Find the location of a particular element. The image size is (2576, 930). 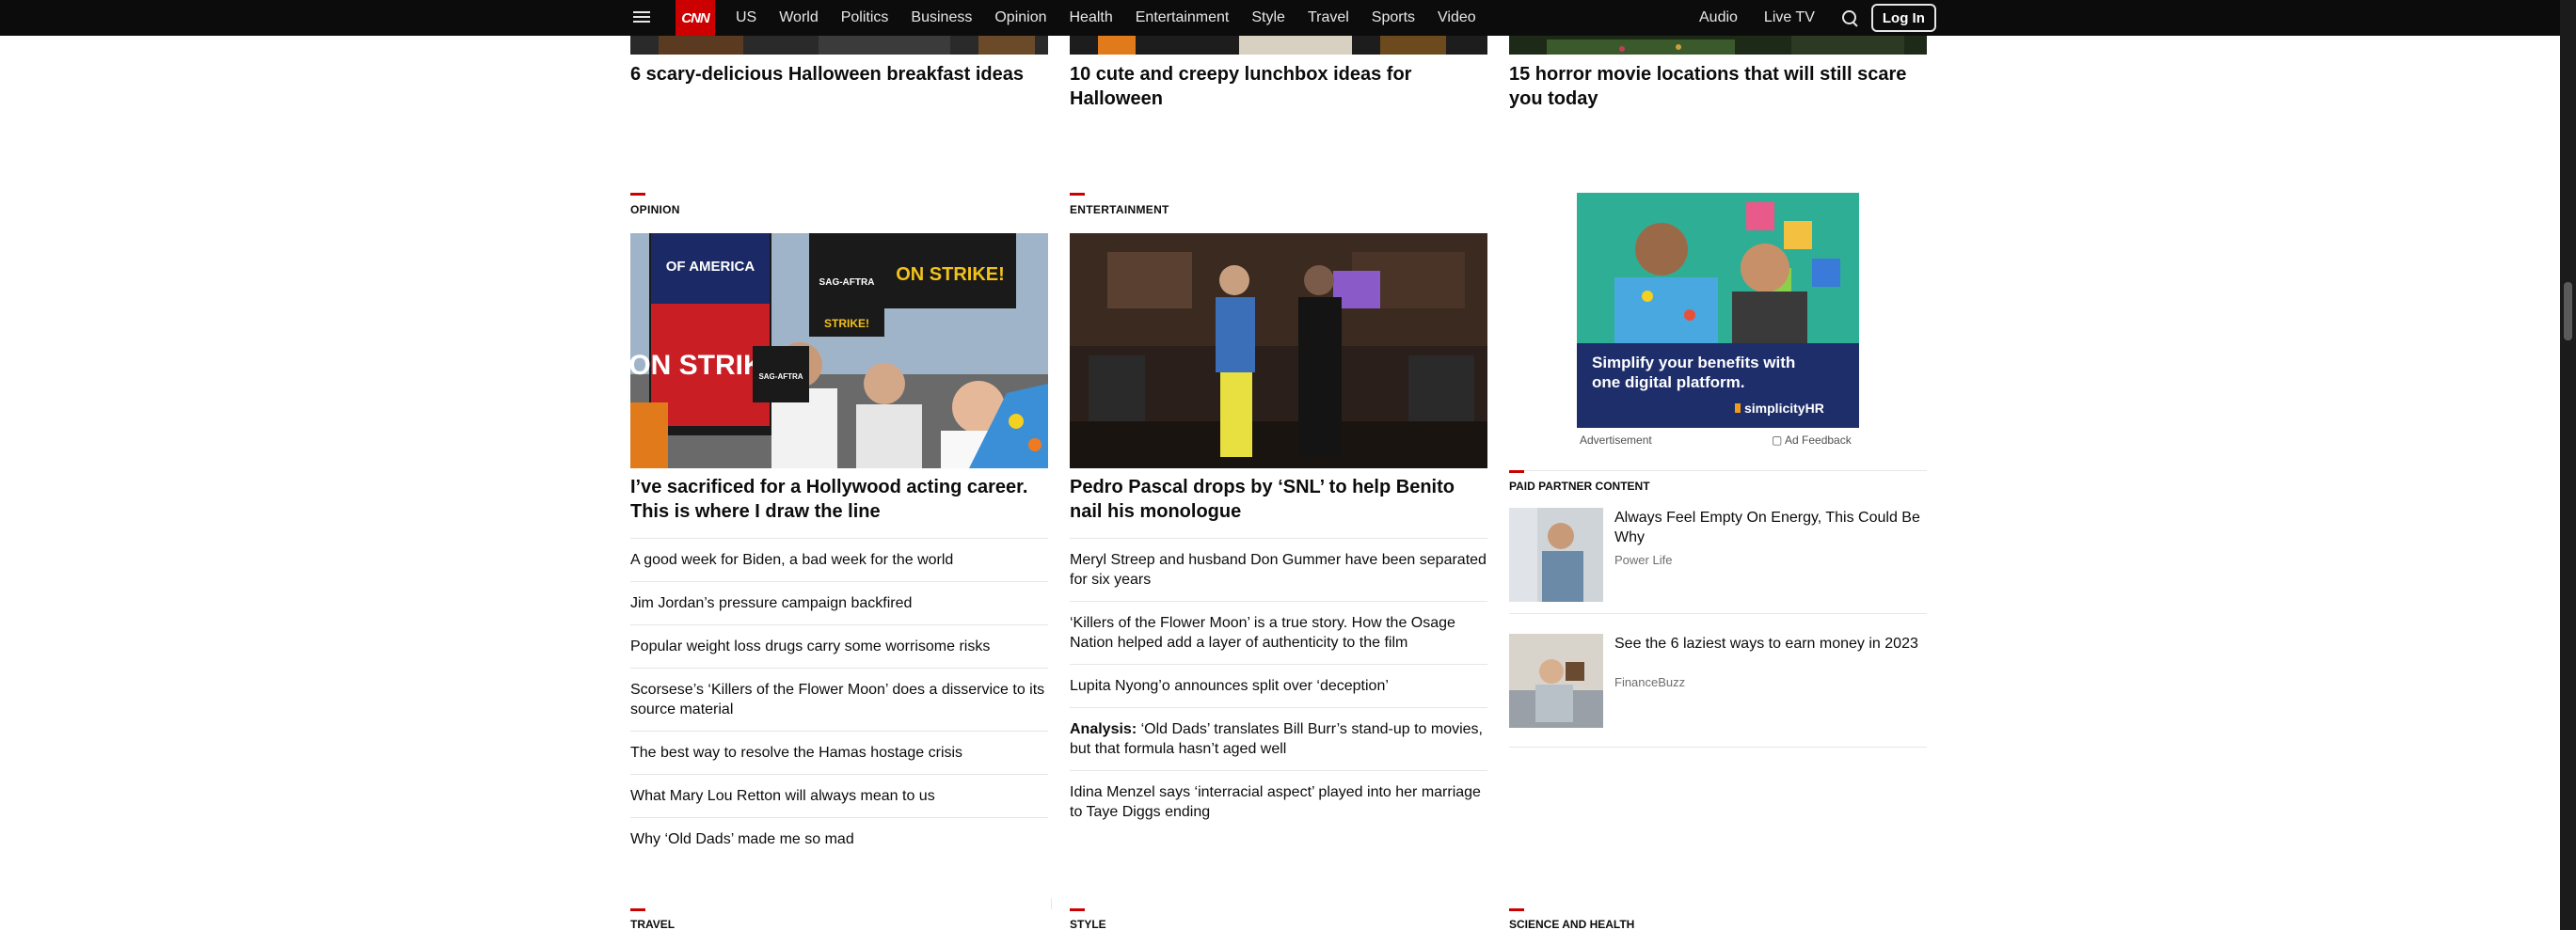

lunchbox-image is located at coordinates (1279, 45).